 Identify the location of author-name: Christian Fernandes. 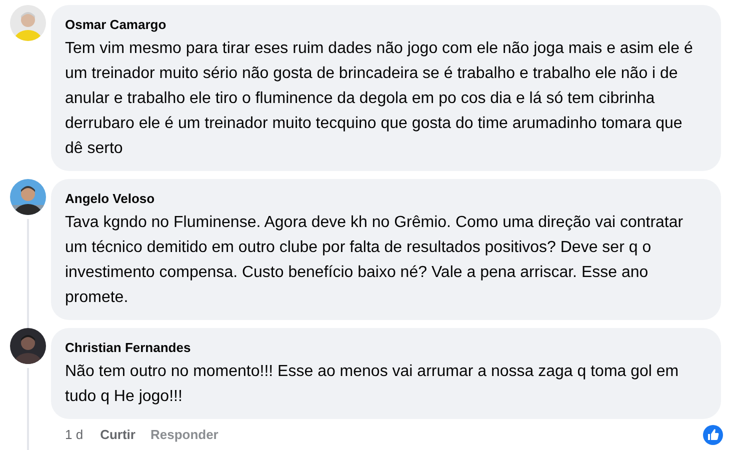
(381, 348).